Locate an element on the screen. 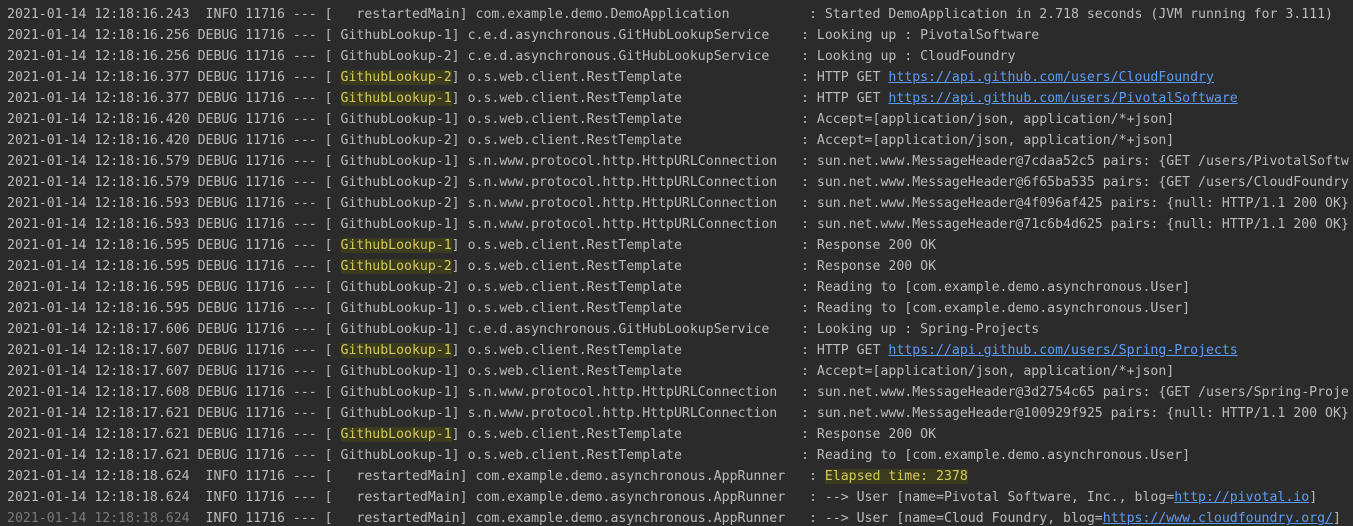 The height and width of the screenshot is (526, 1353). log-message: Response 200 OK is located at coordinates (876, 434).